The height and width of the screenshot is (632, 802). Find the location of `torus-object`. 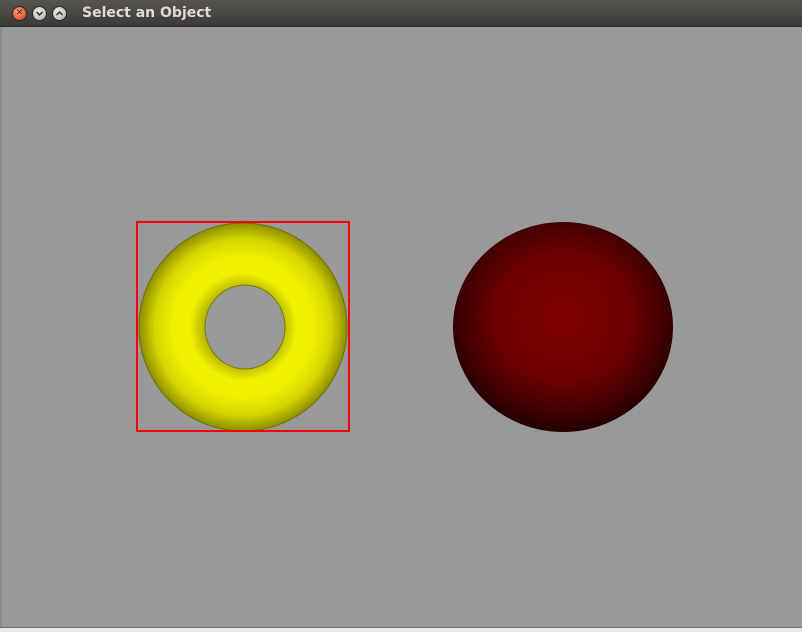

torus-object is located at coordinates (243, 327).